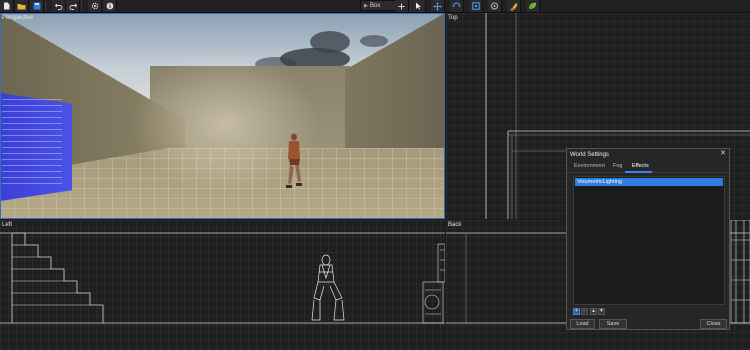 Image resolution: width=750 pixels, height=350 pixels. Describe the element at coordinates (18, 18) in the screenshot. I see `viewport-label-perspective: Perspective` at that location.